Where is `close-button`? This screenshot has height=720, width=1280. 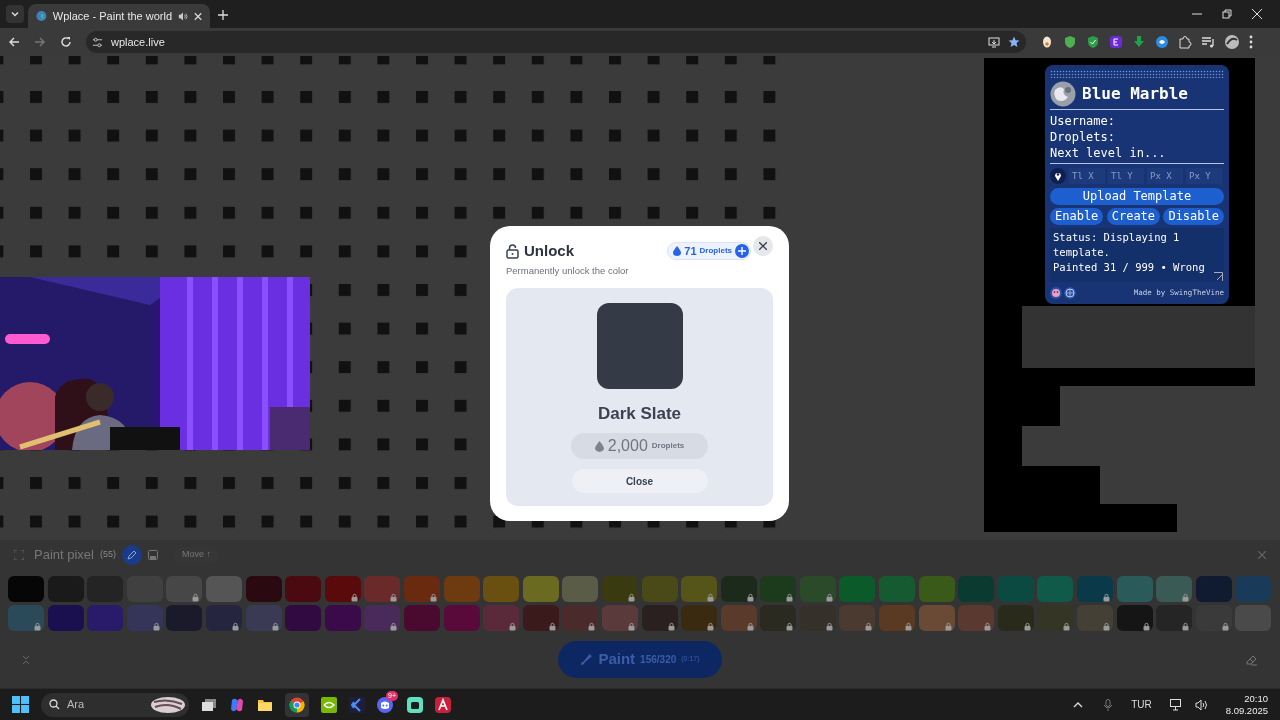
close-button is located at coordinates (763, 246).